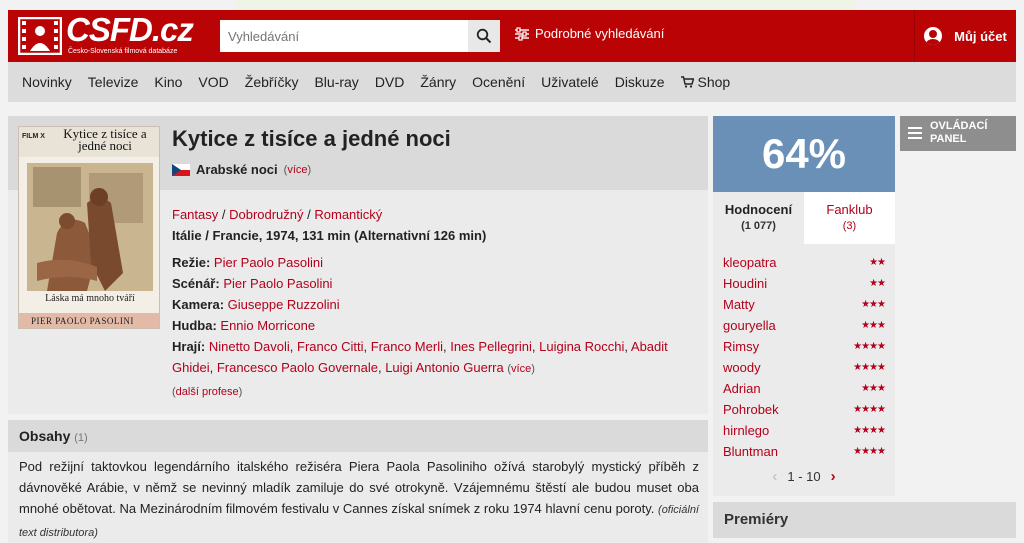 The image size is (1024, 543). I want to click on user-rating-name: Pohrobek, so click(751, 409).